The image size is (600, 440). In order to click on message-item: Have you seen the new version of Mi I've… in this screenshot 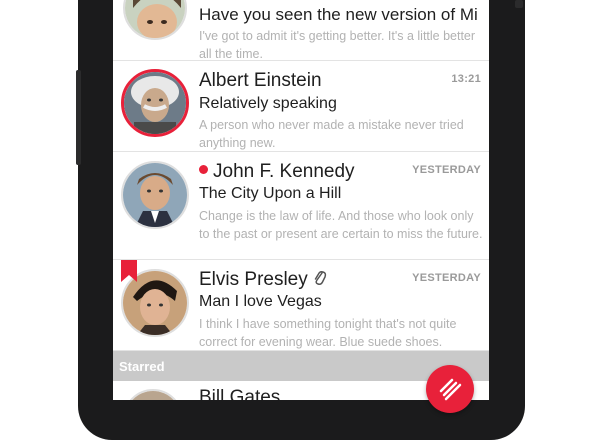, I will do `click(301, 30)`.